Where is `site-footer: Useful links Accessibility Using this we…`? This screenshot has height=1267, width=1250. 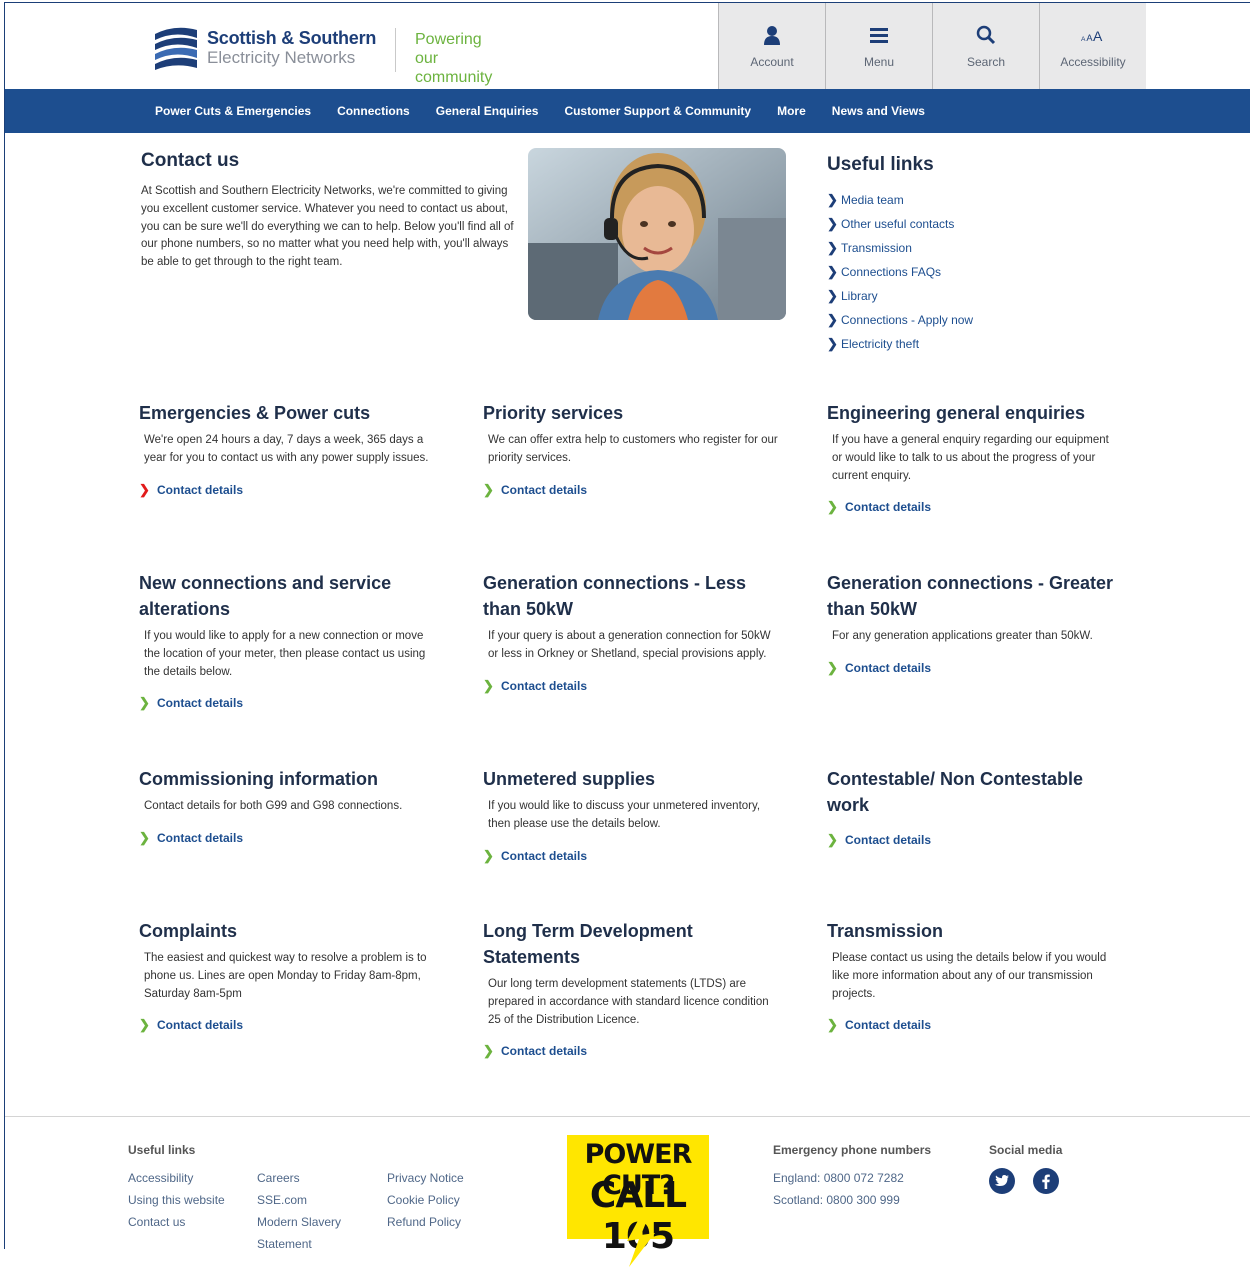 site-footer: Useful links Accessibility Using this we… is located at coordinates (627, 1191).